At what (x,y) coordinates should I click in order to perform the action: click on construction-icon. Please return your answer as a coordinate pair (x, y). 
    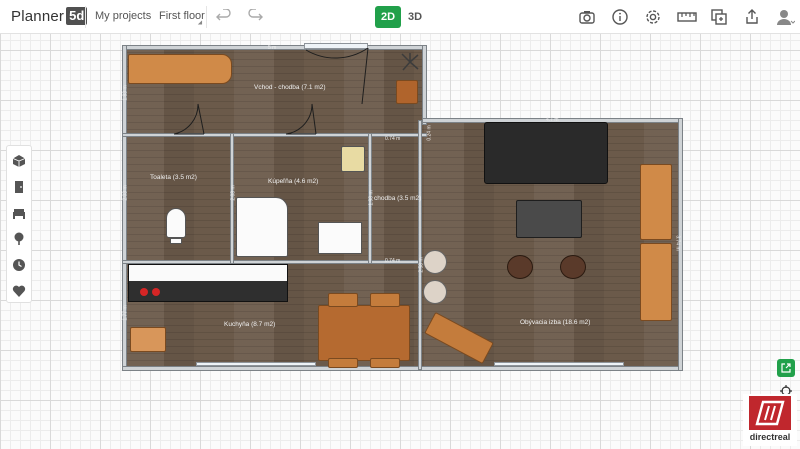
    Looking at the image, I should click on (19, 161).